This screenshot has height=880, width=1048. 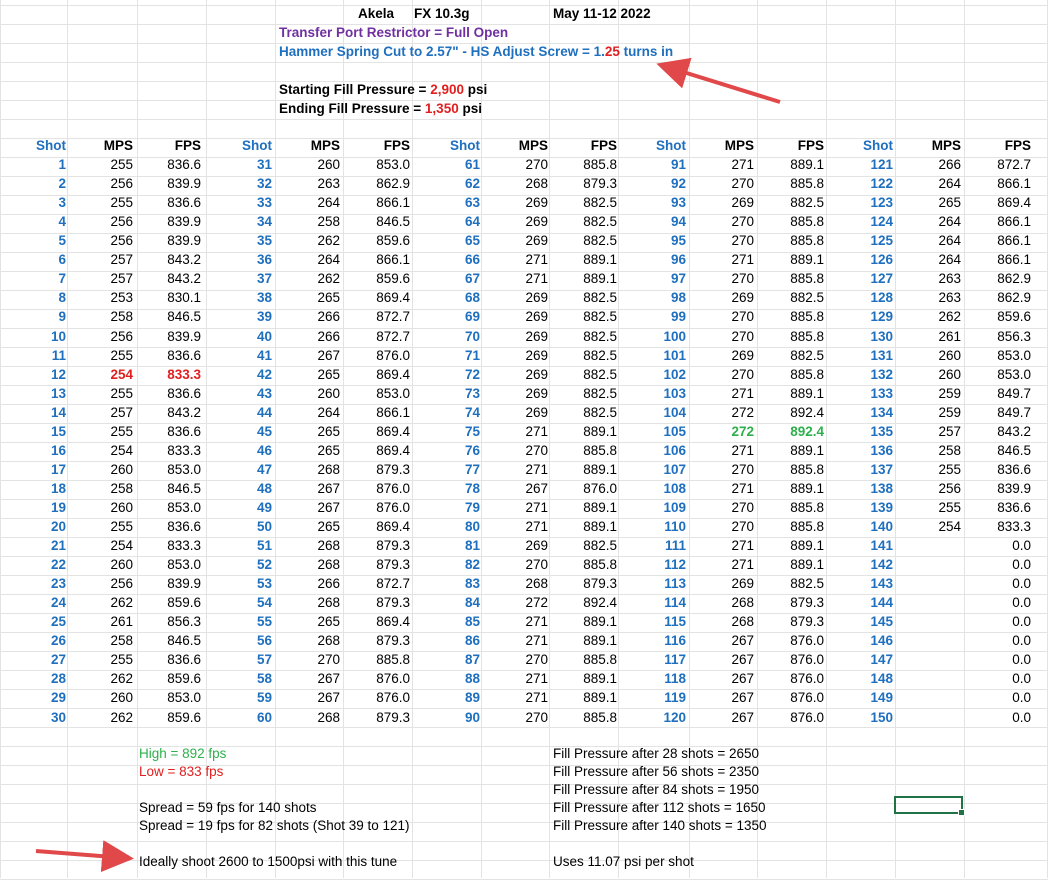 I want to click on shot-number-cell: 132, so click(x=858, y=374).